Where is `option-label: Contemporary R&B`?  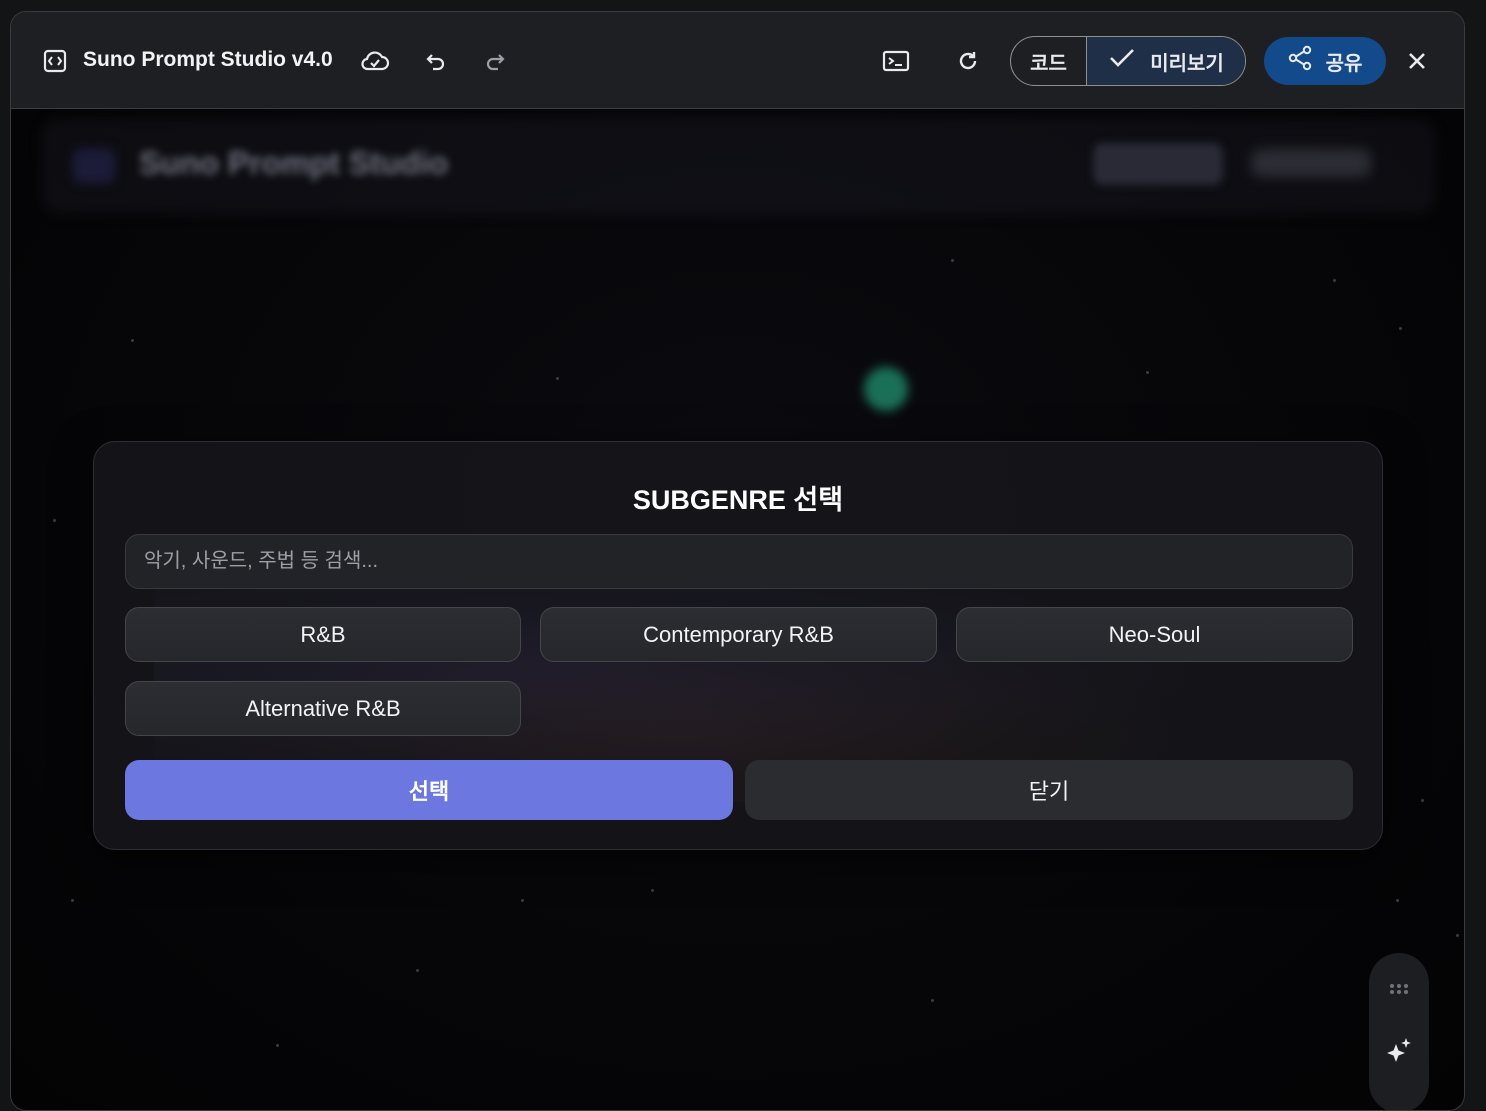 option-label: Contemporary R&B is located at coordinates (738, 634).